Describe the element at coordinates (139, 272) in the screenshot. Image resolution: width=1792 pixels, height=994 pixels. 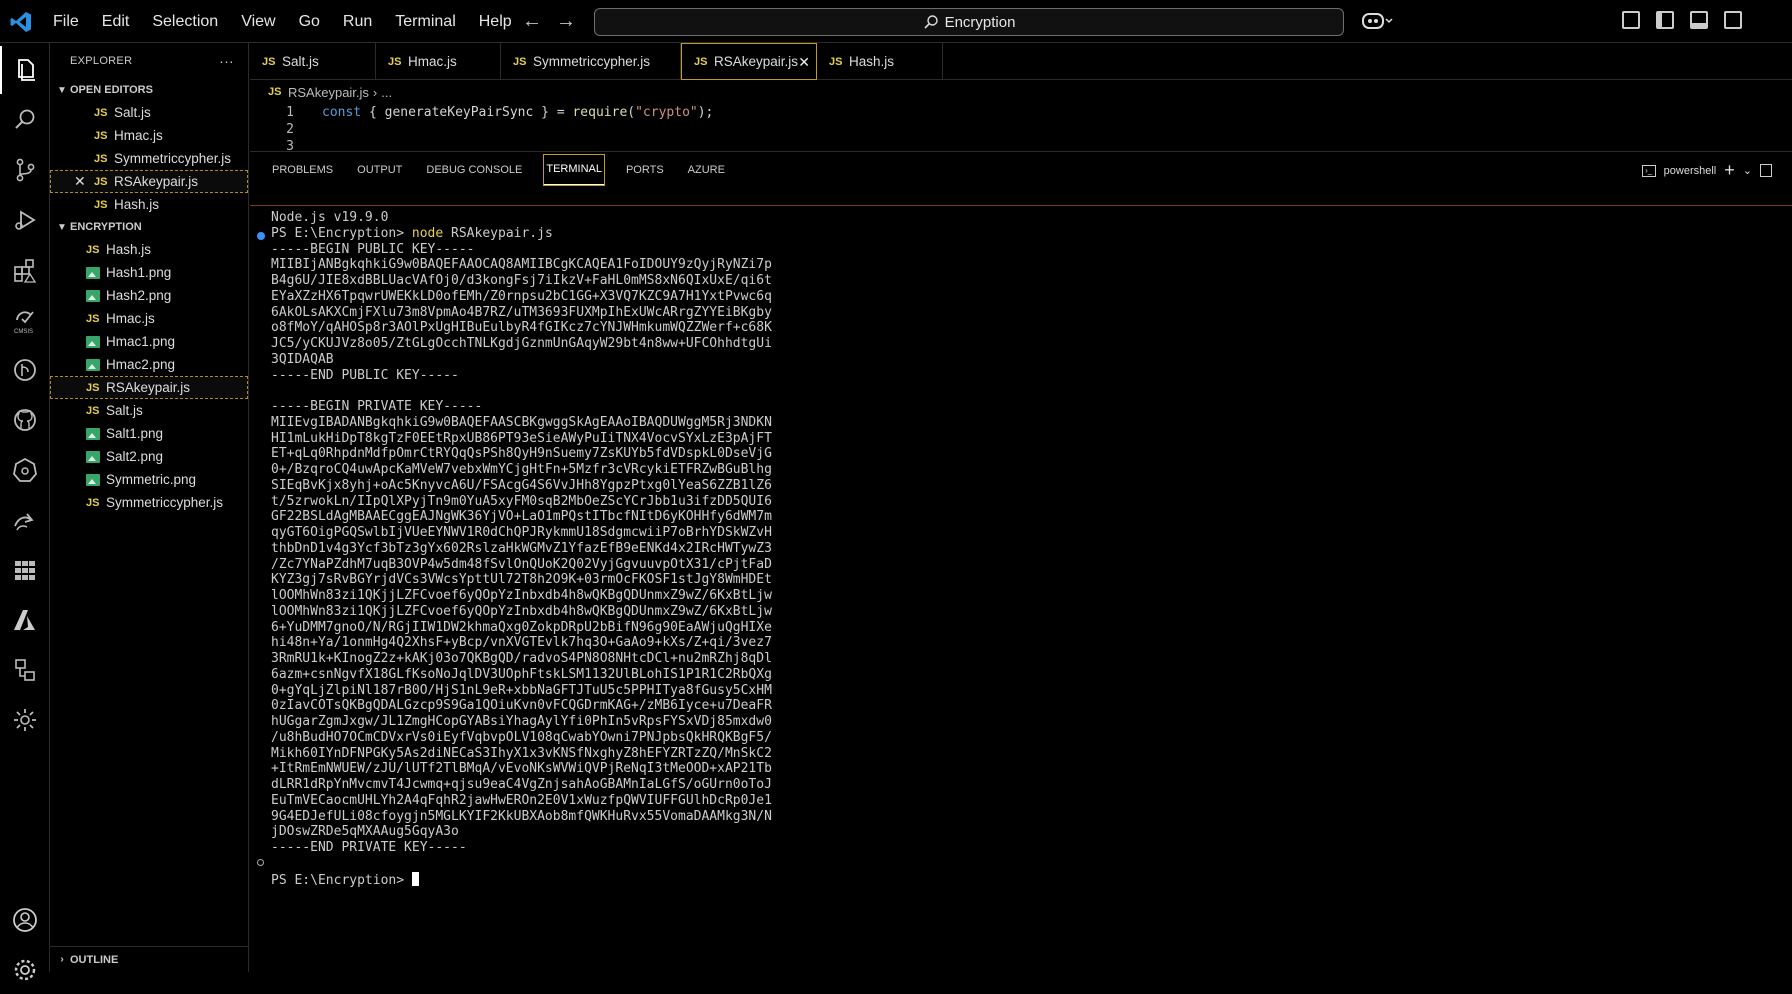
I see `file-label: Hash1.png` at that location.